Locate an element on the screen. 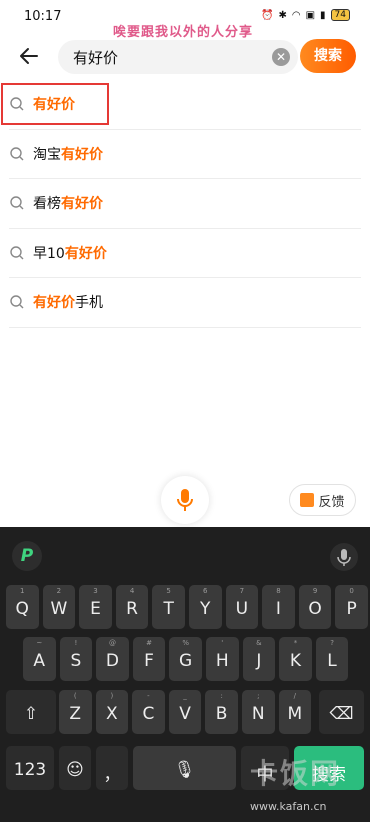 The image size is (370, 822). emoji-key: ☺ is located at coordinates (75, 768).